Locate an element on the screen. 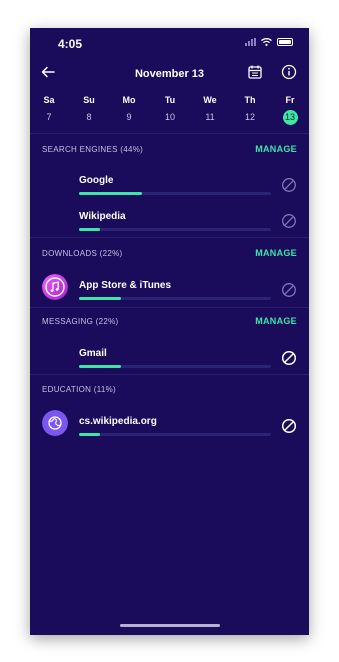 The image size is (339, 662). status-icons is located at coordinates (269, 42).